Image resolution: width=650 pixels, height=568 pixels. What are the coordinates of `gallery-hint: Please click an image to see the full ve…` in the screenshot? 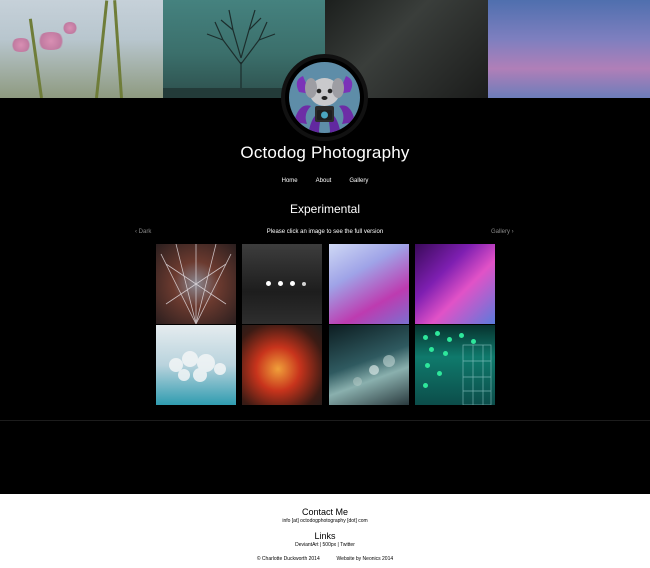 It's located at (325, 232).